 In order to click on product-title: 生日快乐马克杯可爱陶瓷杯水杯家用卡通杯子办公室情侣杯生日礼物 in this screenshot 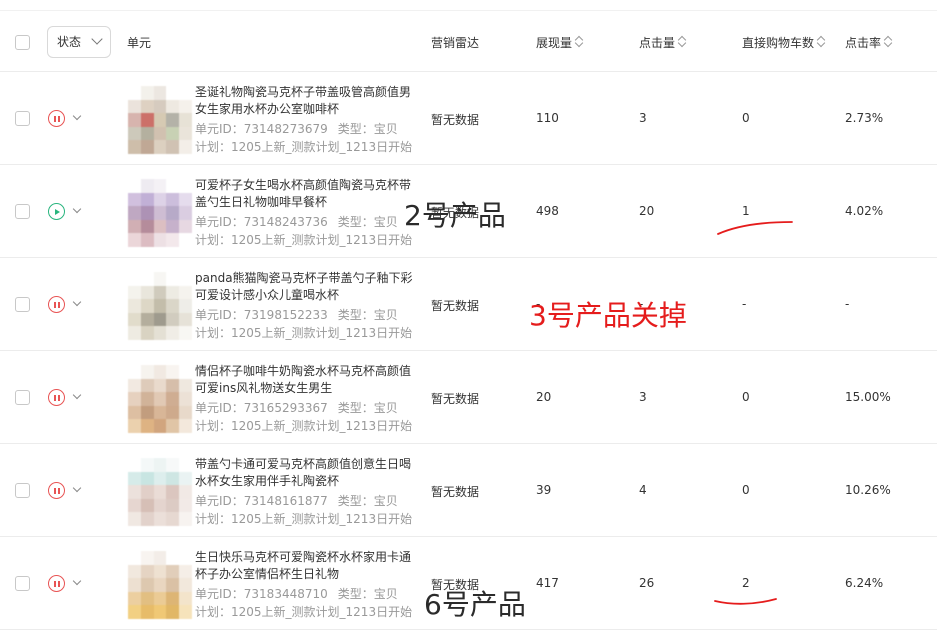, I will do `click(305, 566)`.